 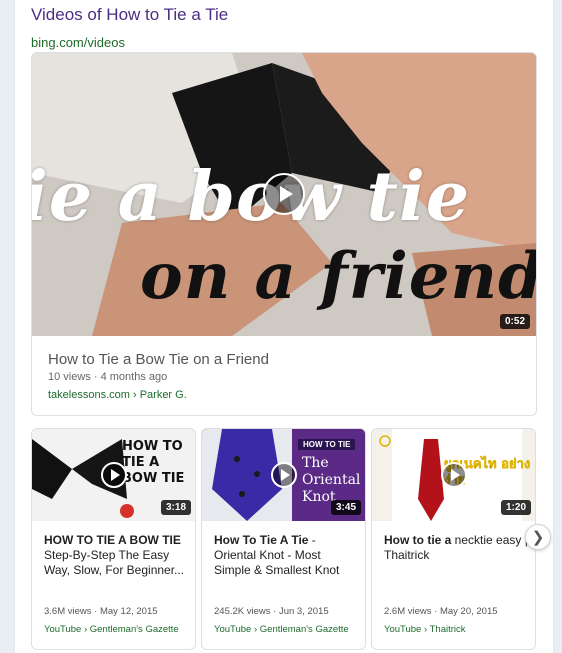 What do you see at coordinates (327, 444) in the screenshot?
I see `thumbnail-label: HOW TO TIE` at bounding box center [327, 444].